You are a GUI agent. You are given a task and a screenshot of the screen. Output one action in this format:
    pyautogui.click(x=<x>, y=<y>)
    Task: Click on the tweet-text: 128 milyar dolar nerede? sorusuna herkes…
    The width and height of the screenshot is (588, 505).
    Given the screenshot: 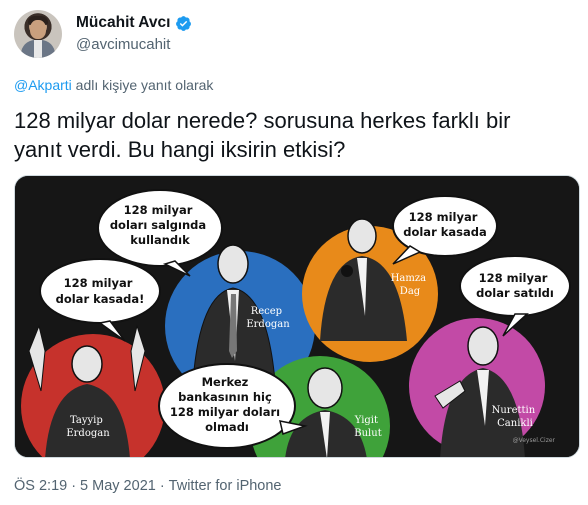 What is the action you would take?
    pyautogui.click(x=294, y=135)
    